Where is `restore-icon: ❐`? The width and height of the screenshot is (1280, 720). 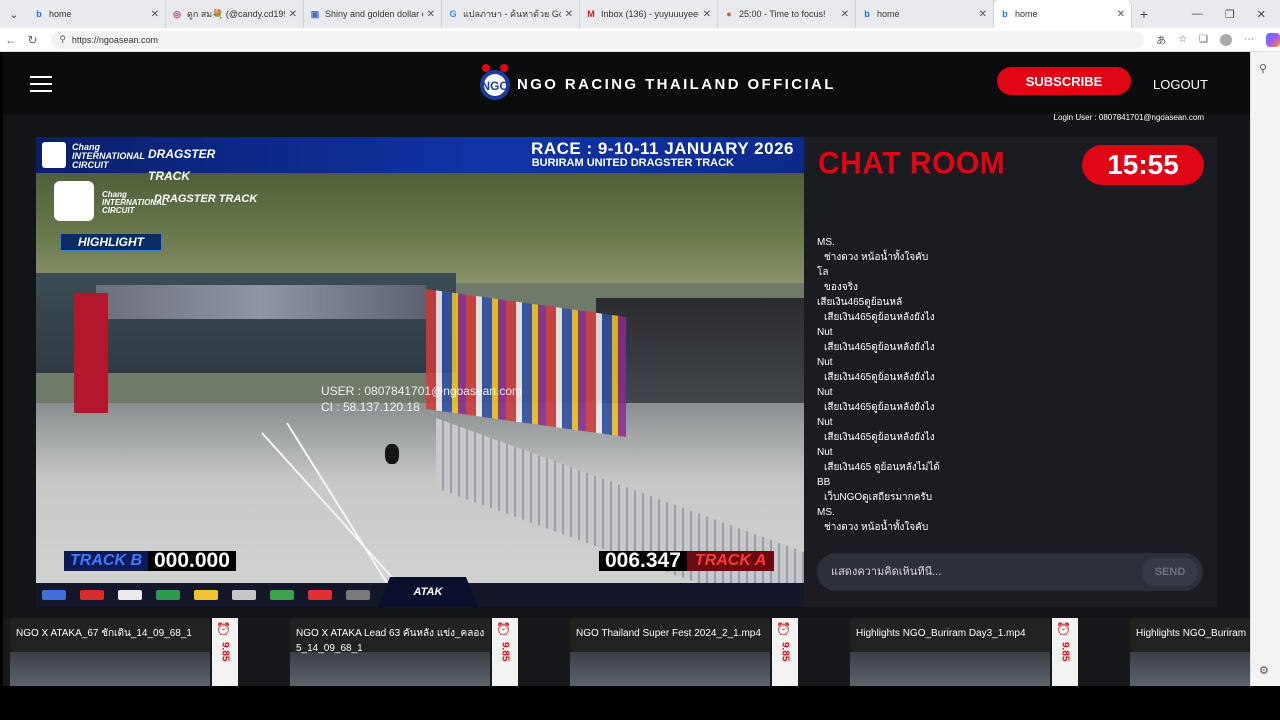
restore-icon: ❐ is located at coordinates (1230, 14).